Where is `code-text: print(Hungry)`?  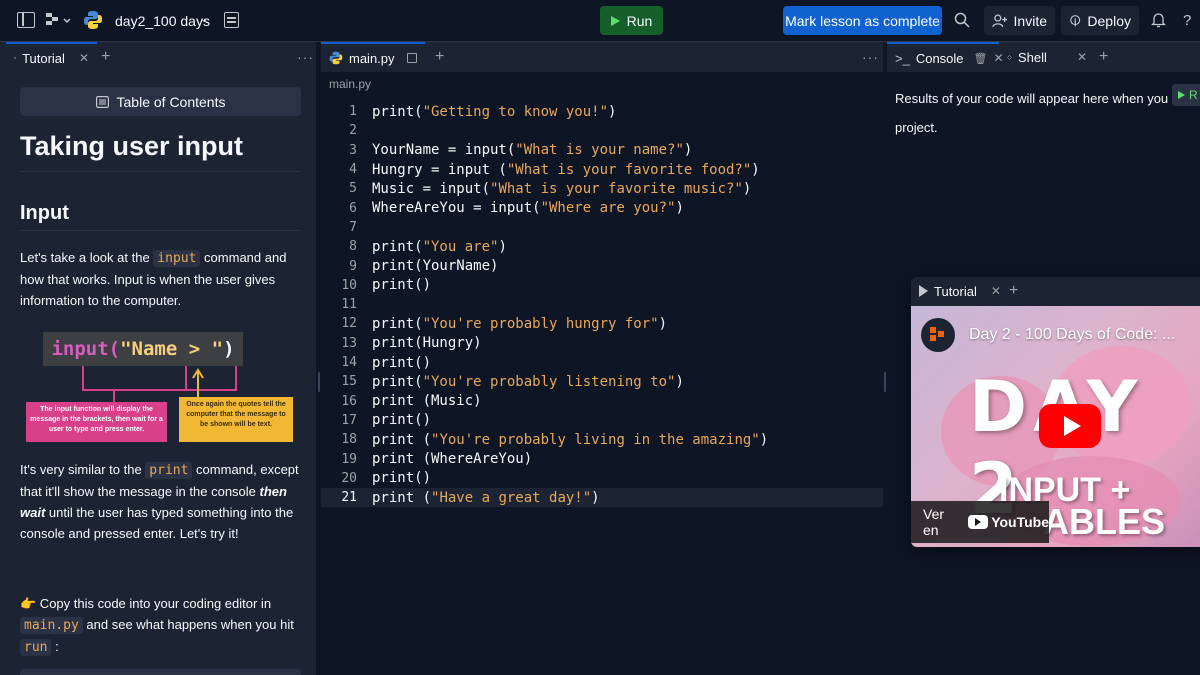
code-text: print(Hungry) is located at coordinates (427, 343).